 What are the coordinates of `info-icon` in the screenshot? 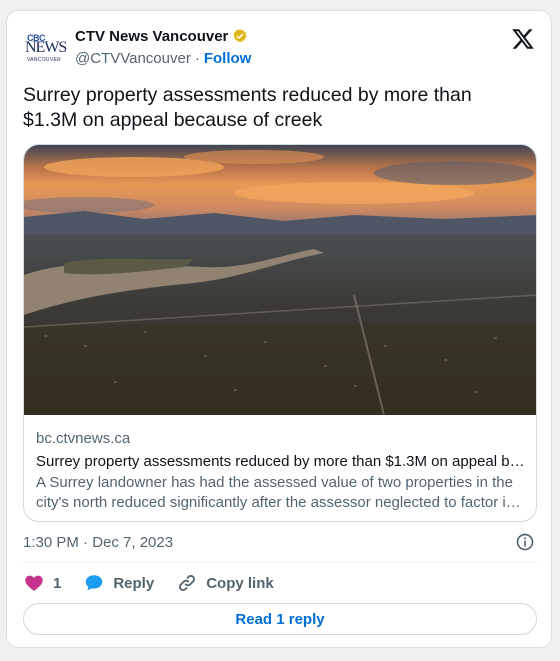 It's located at (525, 542).